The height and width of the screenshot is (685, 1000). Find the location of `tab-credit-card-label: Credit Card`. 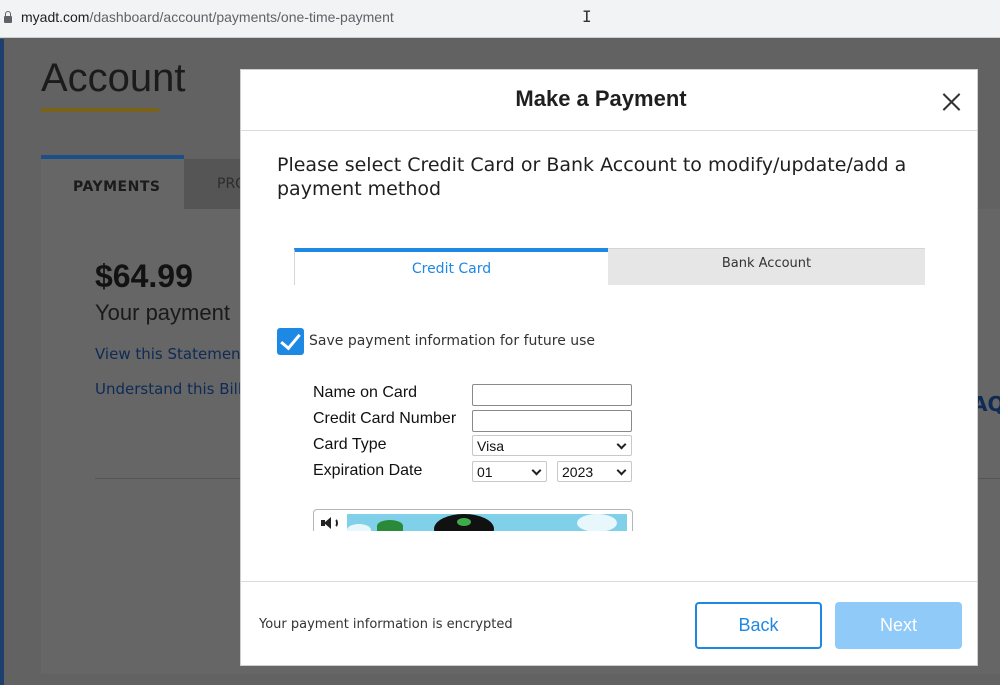

tab-credit-card-label: Credit Card is located at coordinates (451, 269).